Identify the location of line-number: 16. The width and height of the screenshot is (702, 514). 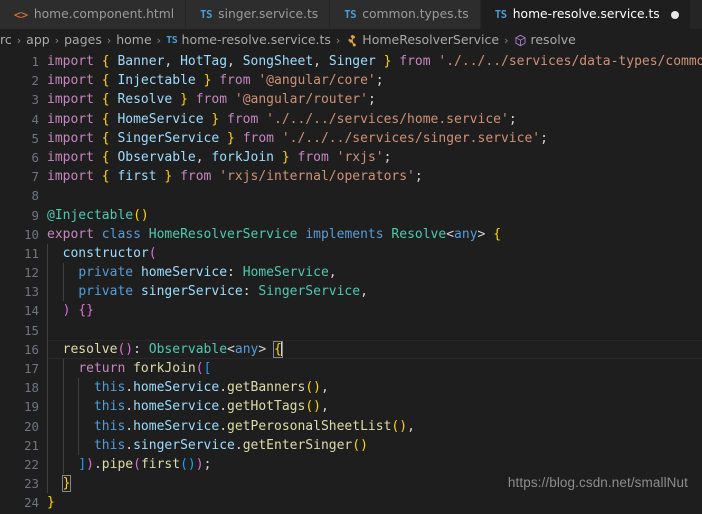
(31, 349).